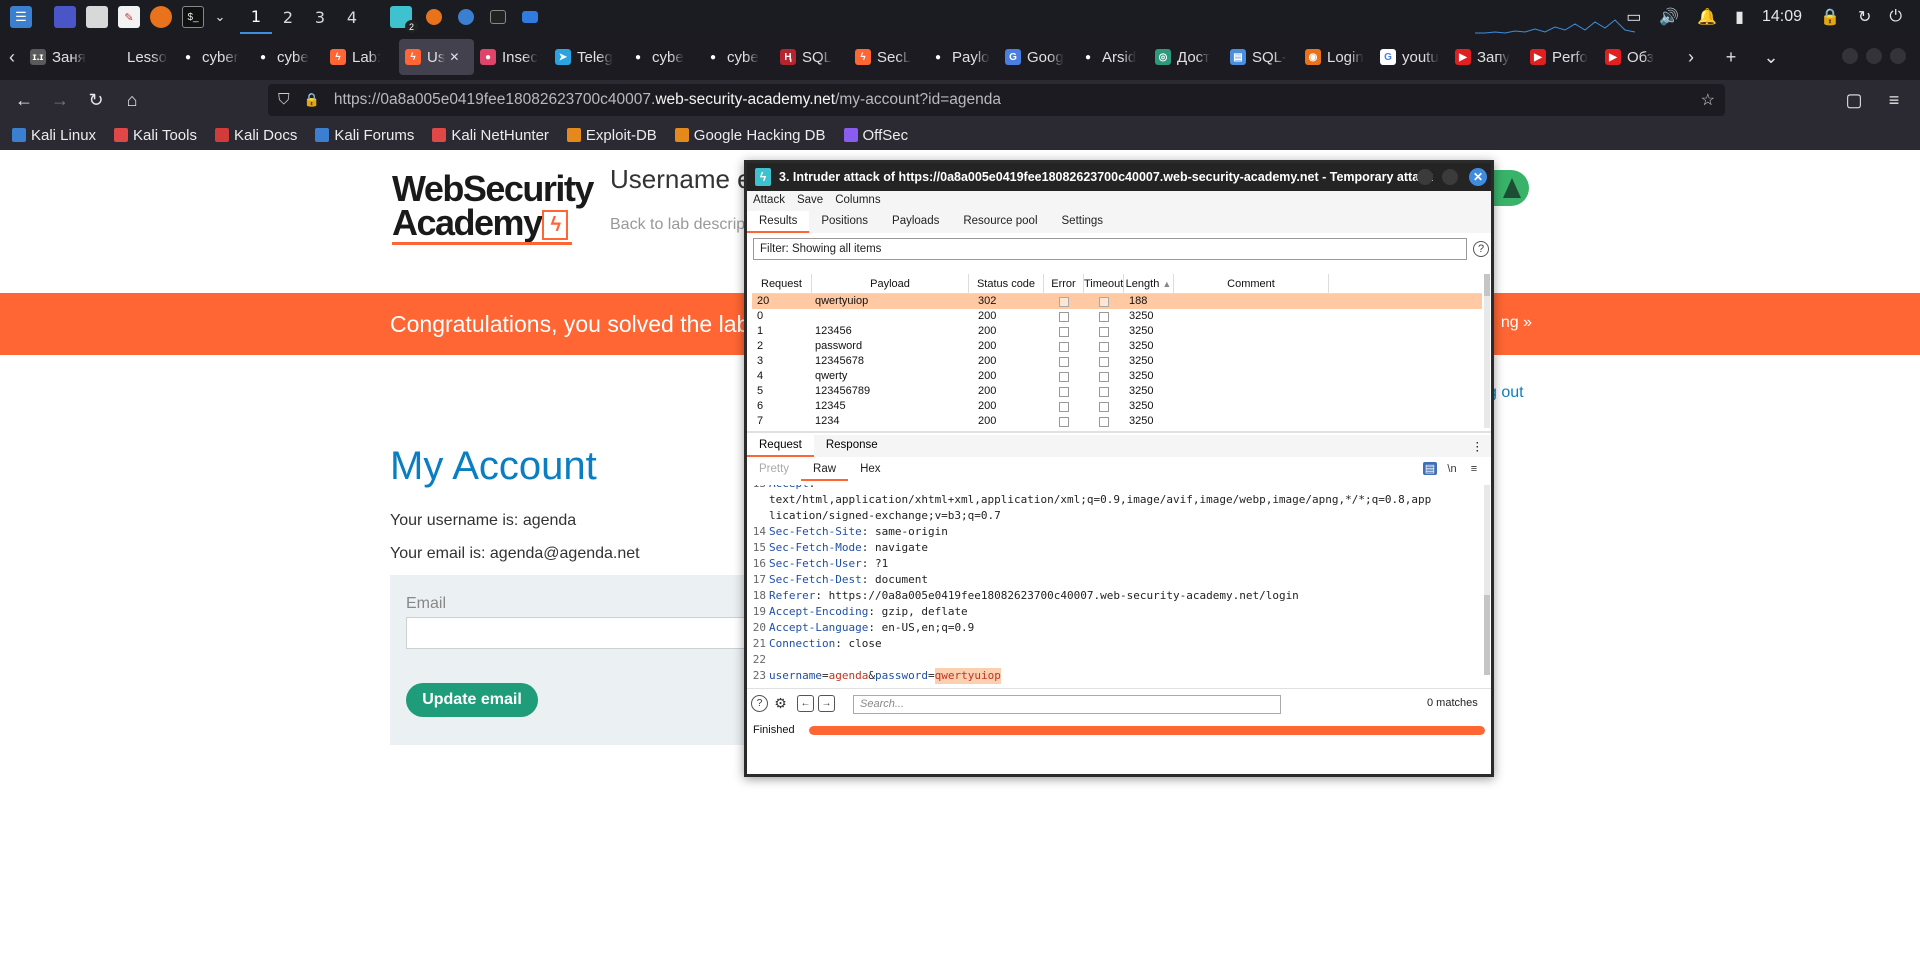 This screenshot has width=1920, height=977. I want to click on help-icon: ?, so click(1481, 249).